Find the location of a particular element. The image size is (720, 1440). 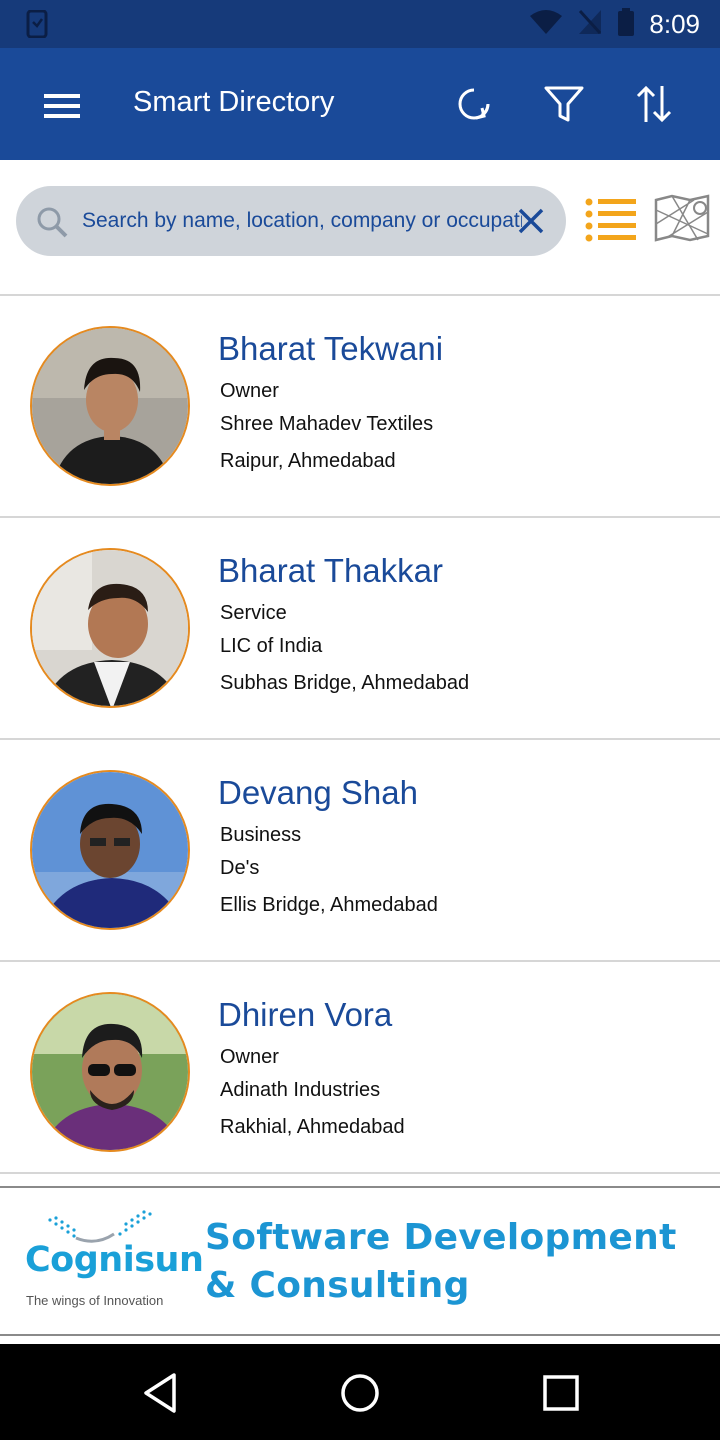

banner-tagline-line1: Software Development is located at coordinates (441, 1237).